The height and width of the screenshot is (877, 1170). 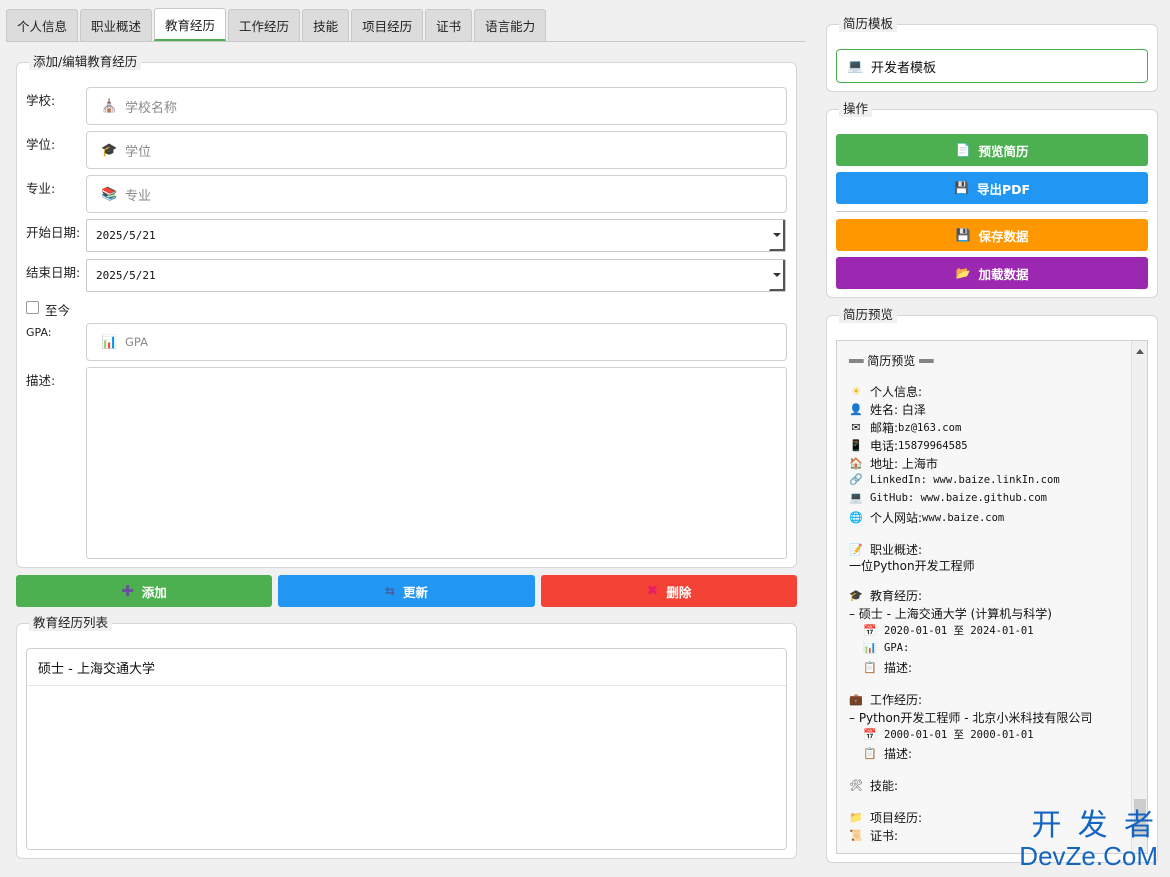 What do you see at coordinates (992, 66) in the screenshot?
I see `template-select: 💻 开发者模板` at bounding box center [992, 66].